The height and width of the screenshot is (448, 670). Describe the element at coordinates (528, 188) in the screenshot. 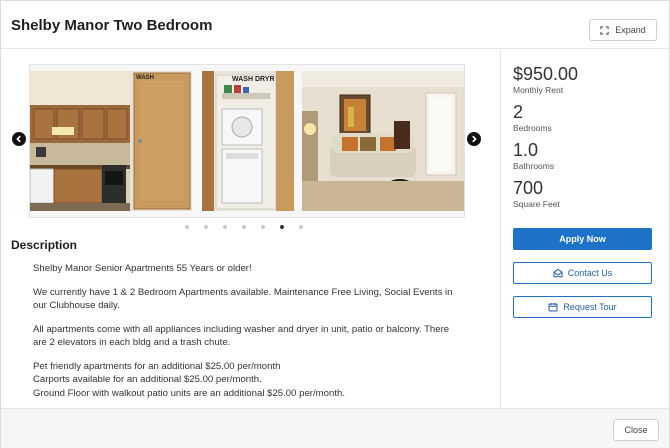

I see `sqft-value: 700` at that location.